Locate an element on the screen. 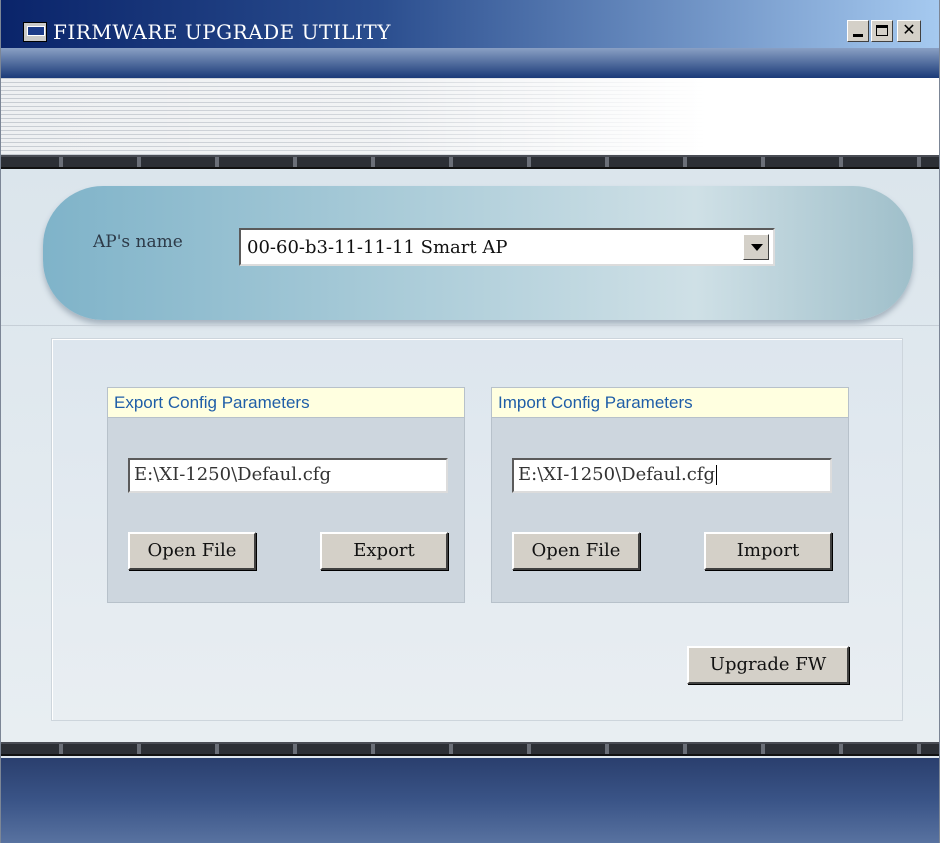  maximize-icon is located at coordinates (882, 30).